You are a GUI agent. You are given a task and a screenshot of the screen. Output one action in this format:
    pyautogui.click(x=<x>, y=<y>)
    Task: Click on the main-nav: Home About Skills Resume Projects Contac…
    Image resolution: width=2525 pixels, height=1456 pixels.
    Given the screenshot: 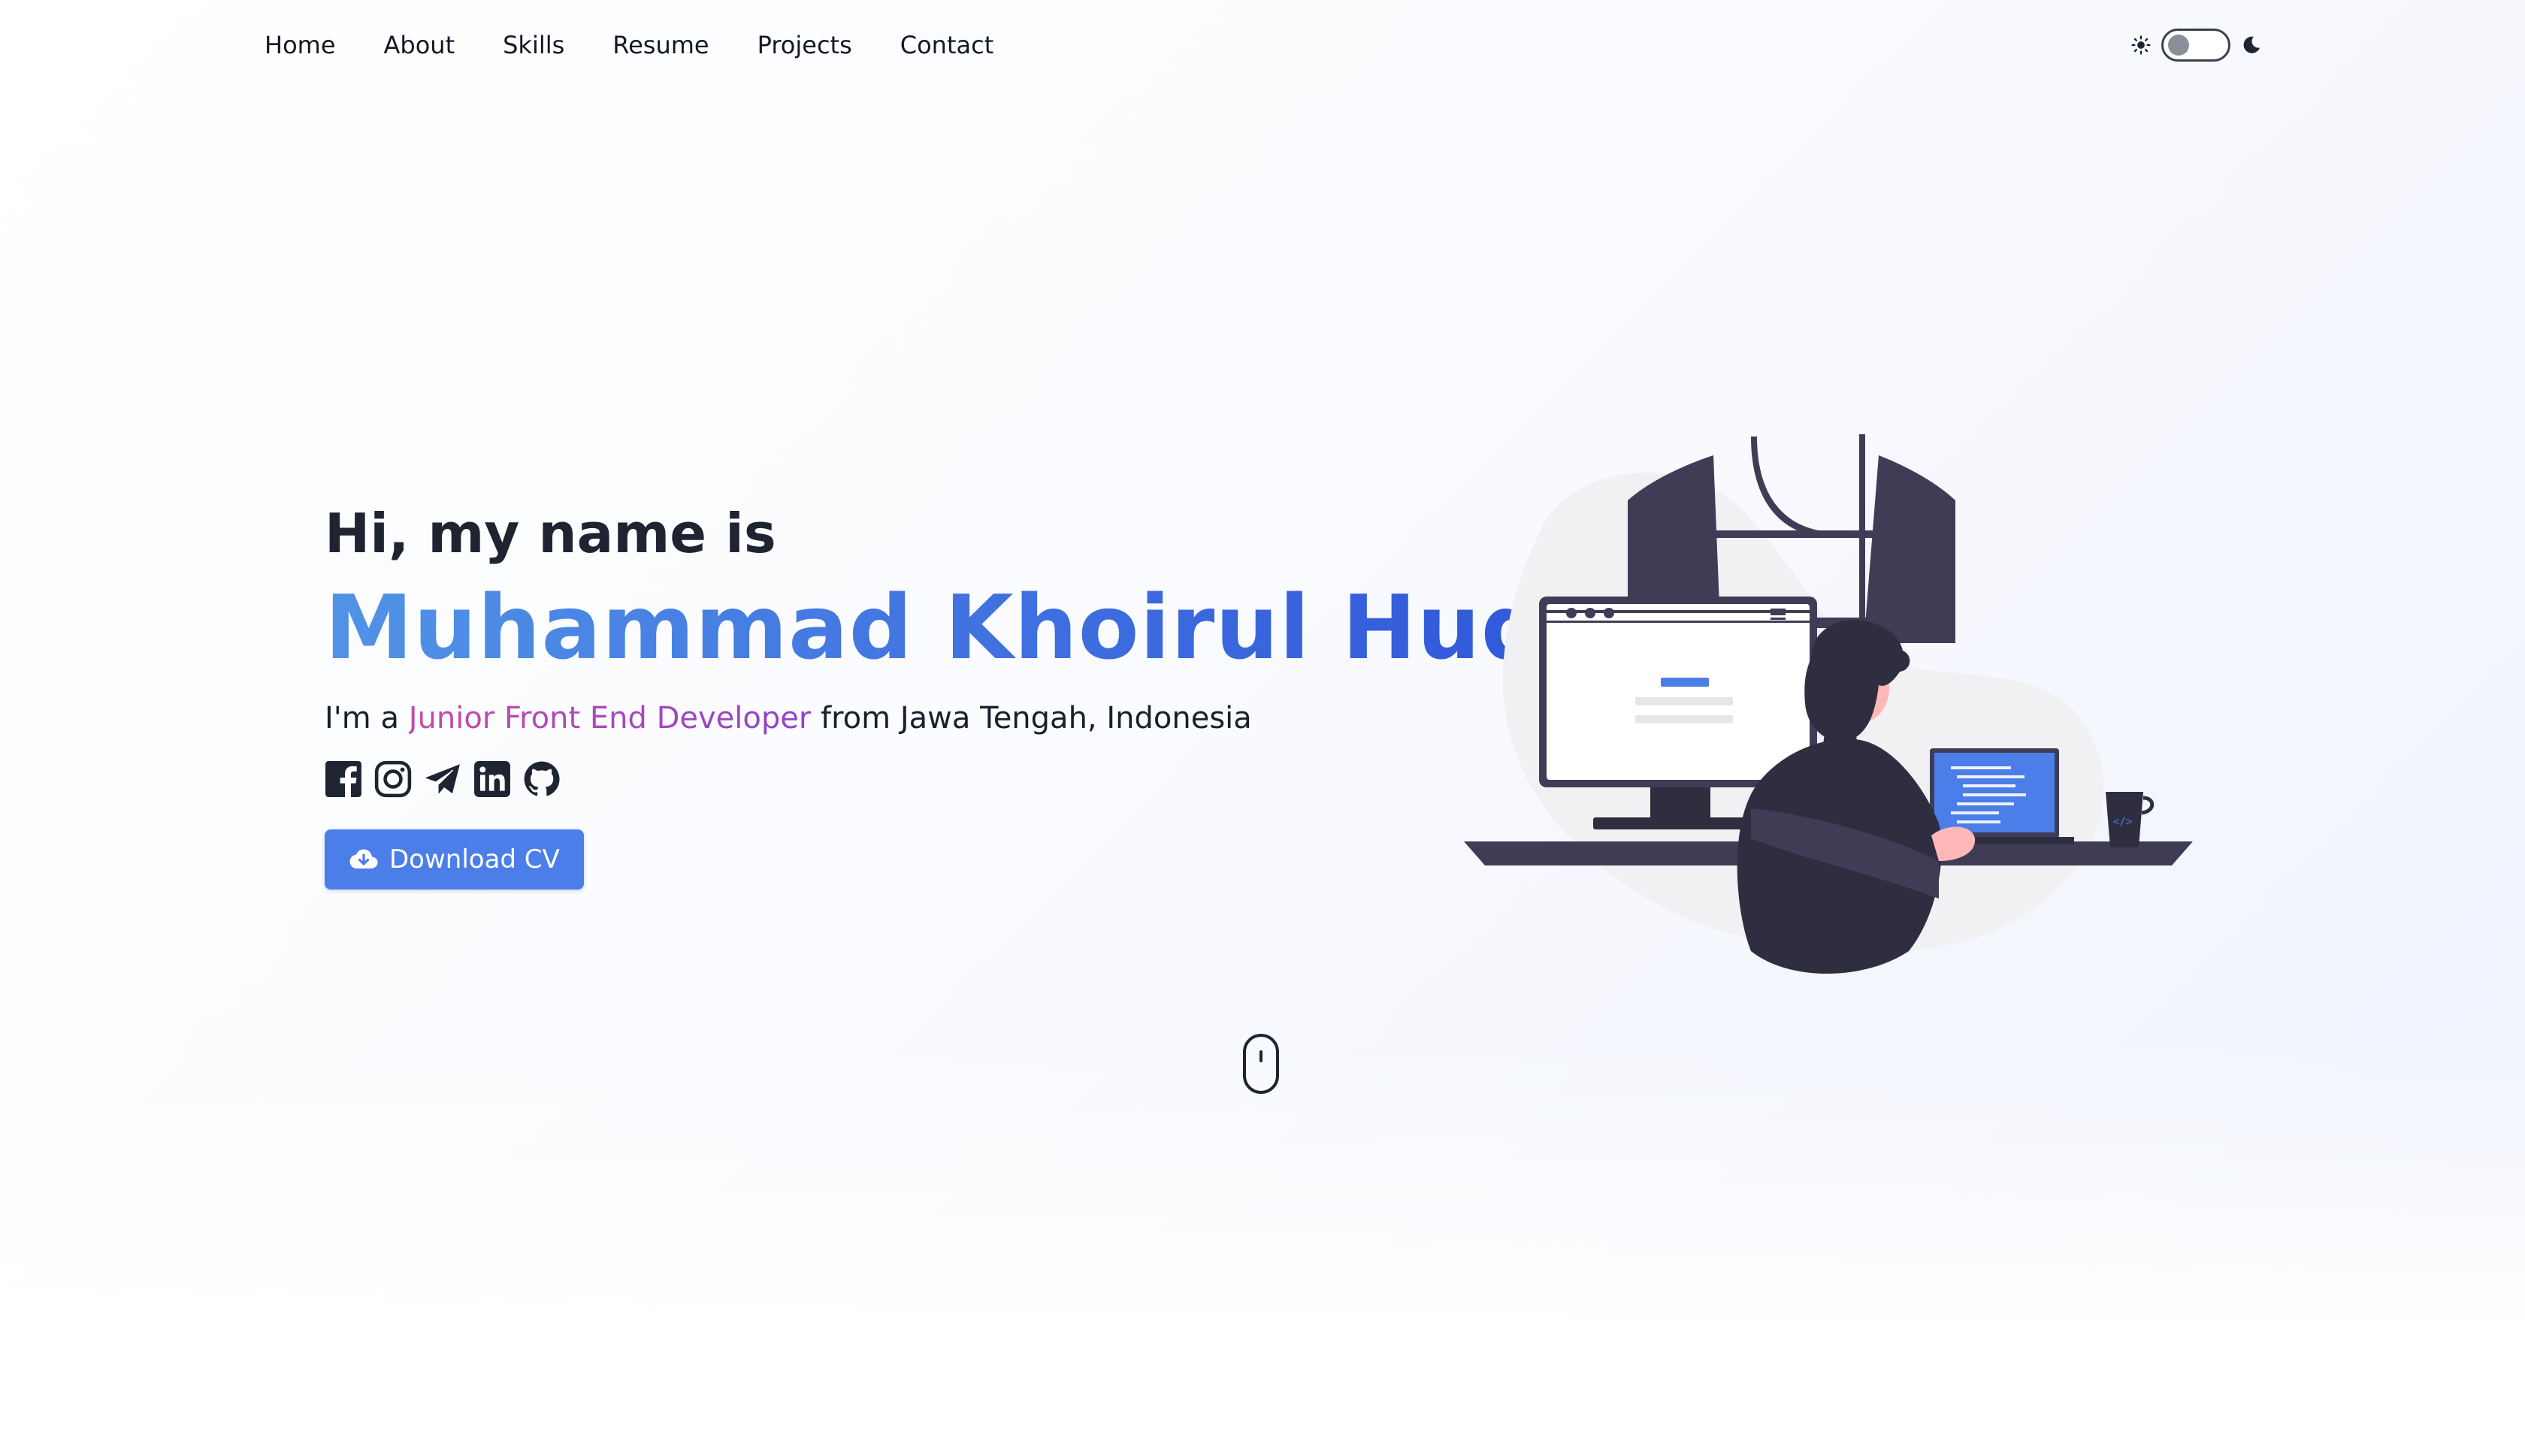 What is the action you would take?
    pyautogui.click(x=653, y=45)
    